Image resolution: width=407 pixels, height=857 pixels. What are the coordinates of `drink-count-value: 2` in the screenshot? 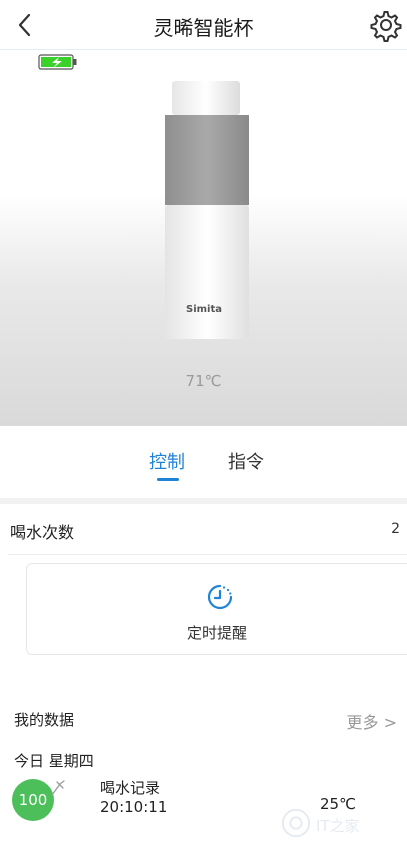 It's located at (395, 529).